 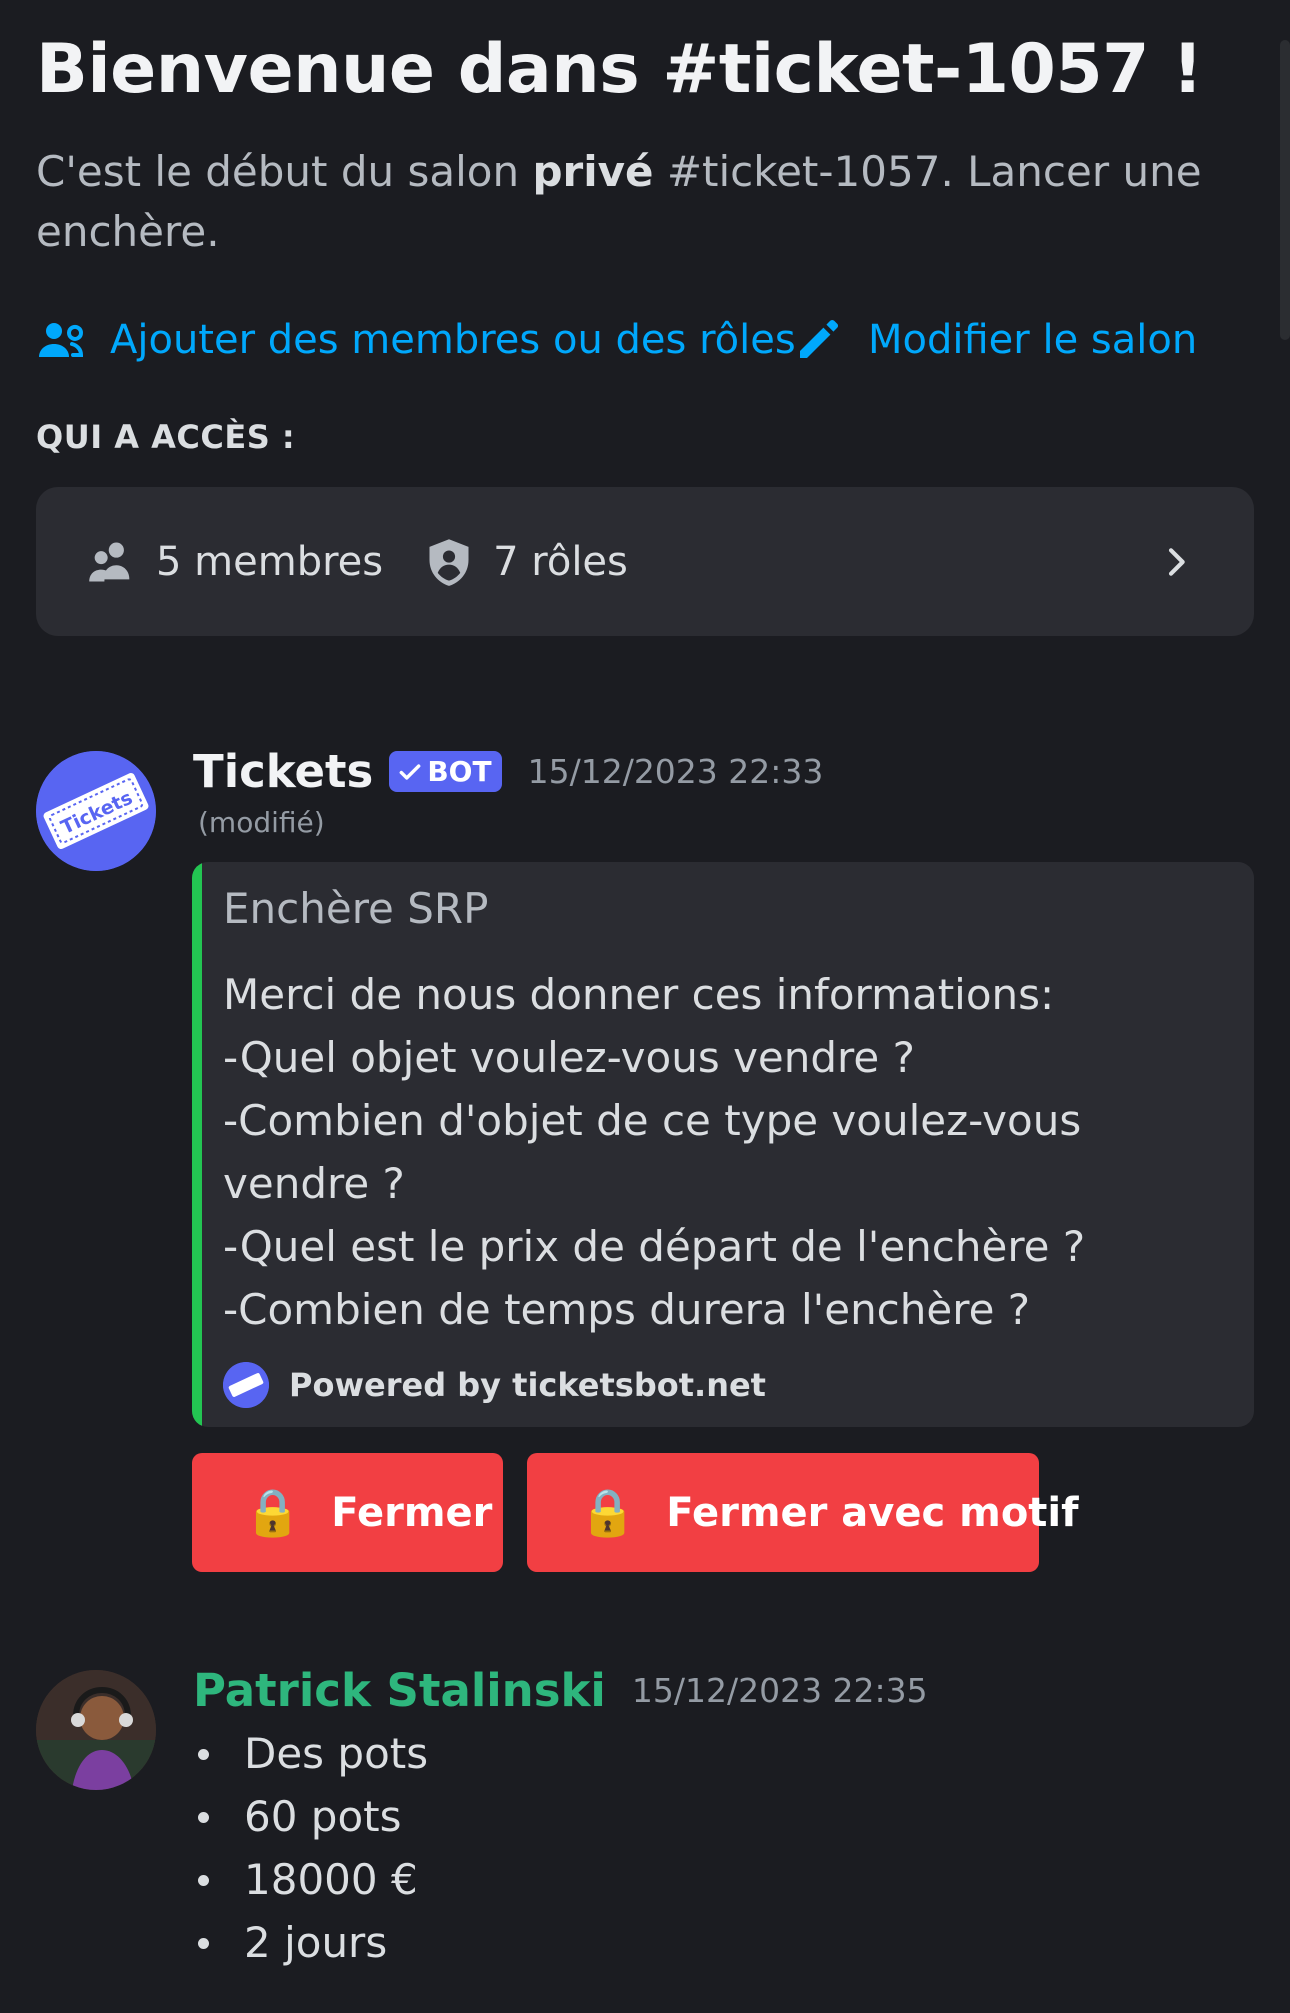 What do you see at coordinates (310, 1753) in the screenshot?
I see `list-item: Des pots` at bounding box center [310, 1753].